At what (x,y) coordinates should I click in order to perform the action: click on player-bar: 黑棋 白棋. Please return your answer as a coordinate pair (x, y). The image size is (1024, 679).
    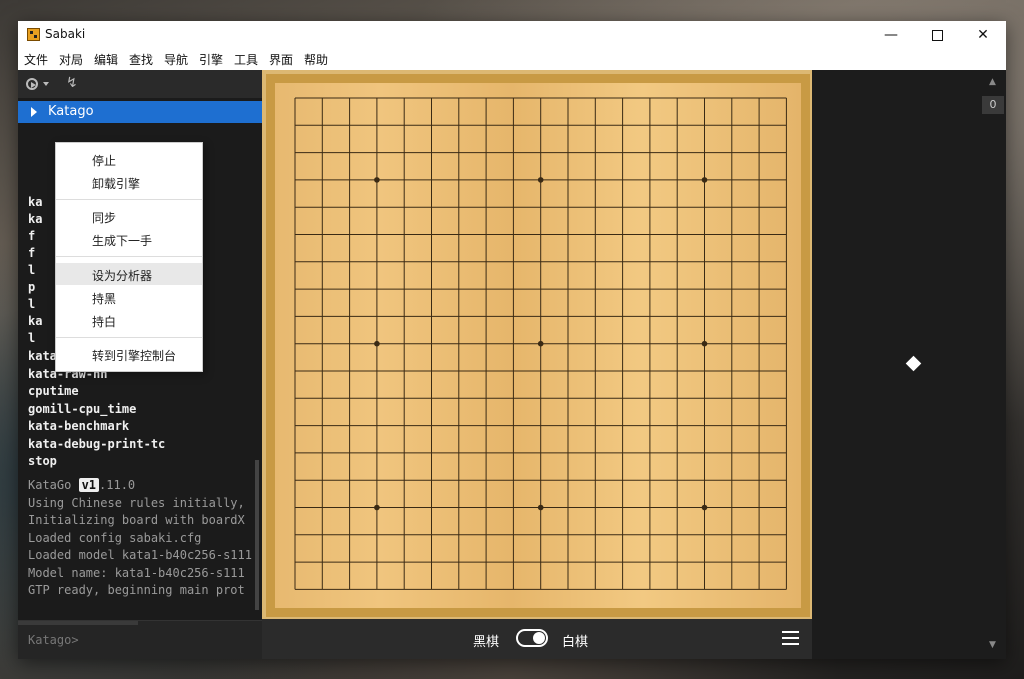
    Looking at the image, I should click on (537, 639).